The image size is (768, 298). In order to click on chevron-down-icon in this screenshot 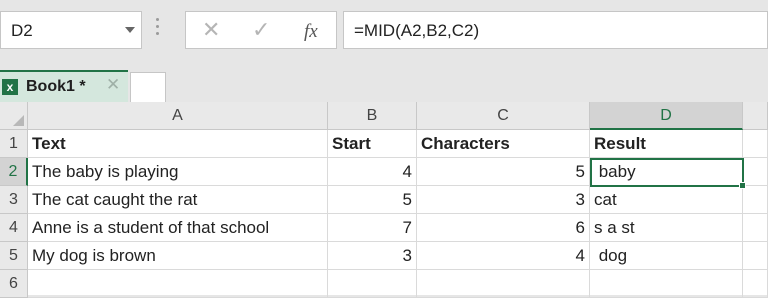, I will do `click(130, 30)`.